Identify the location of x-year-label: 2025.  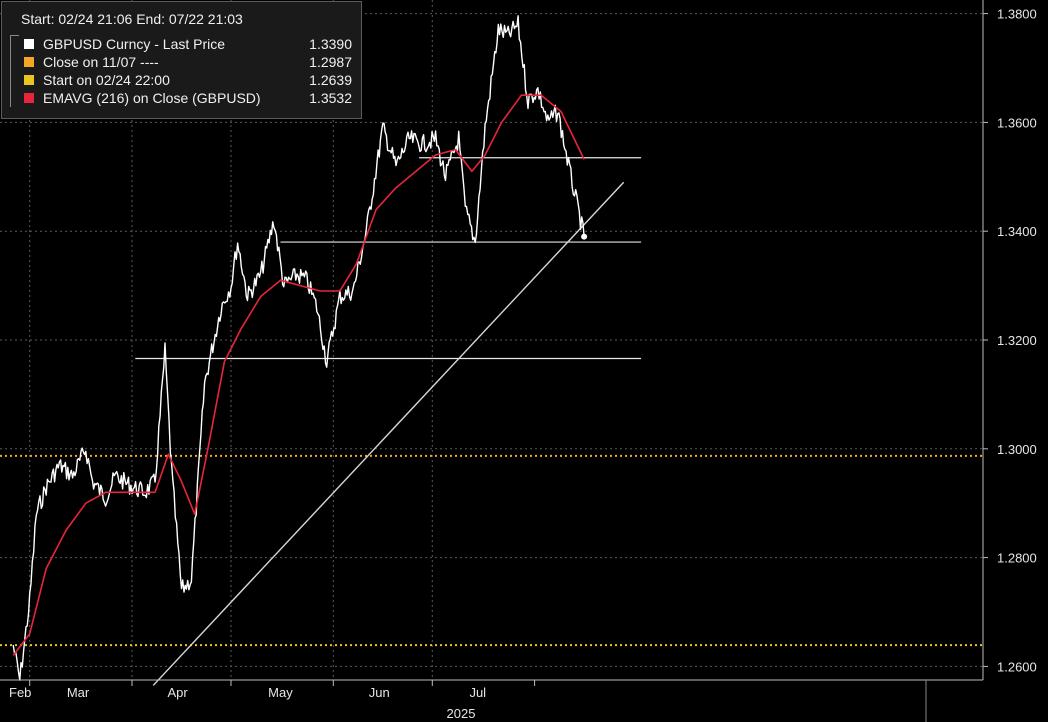
(461, 713).